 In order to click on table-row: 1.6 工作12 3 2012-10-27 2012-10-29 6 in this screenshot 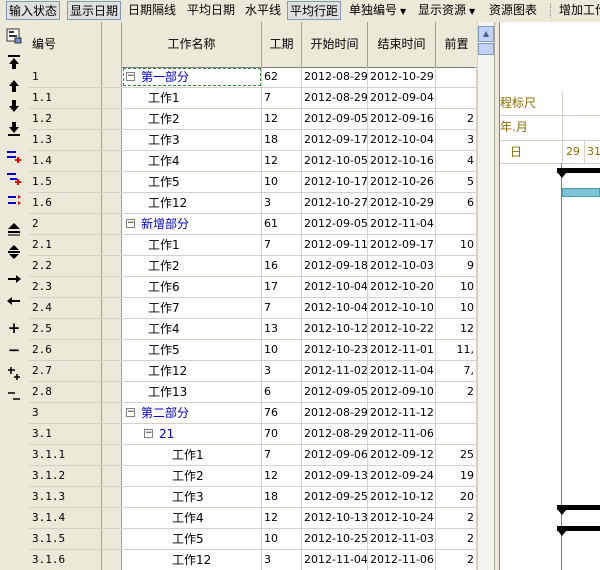, I will do `click(253, 203)`.